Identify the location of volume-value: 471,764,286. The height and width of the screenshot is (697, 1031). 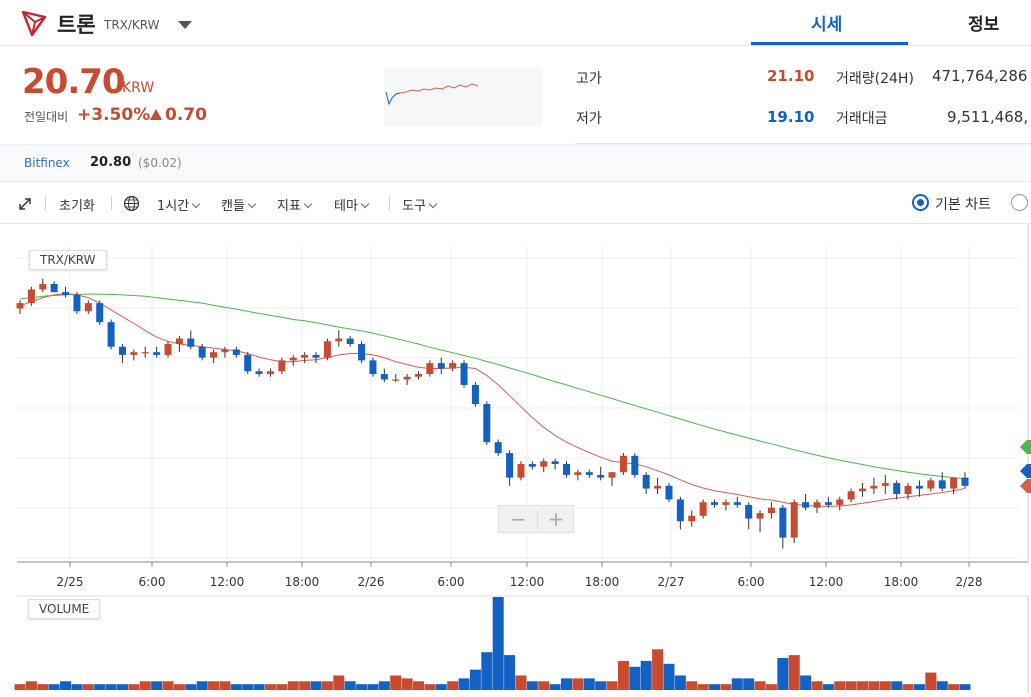
(980, 76).